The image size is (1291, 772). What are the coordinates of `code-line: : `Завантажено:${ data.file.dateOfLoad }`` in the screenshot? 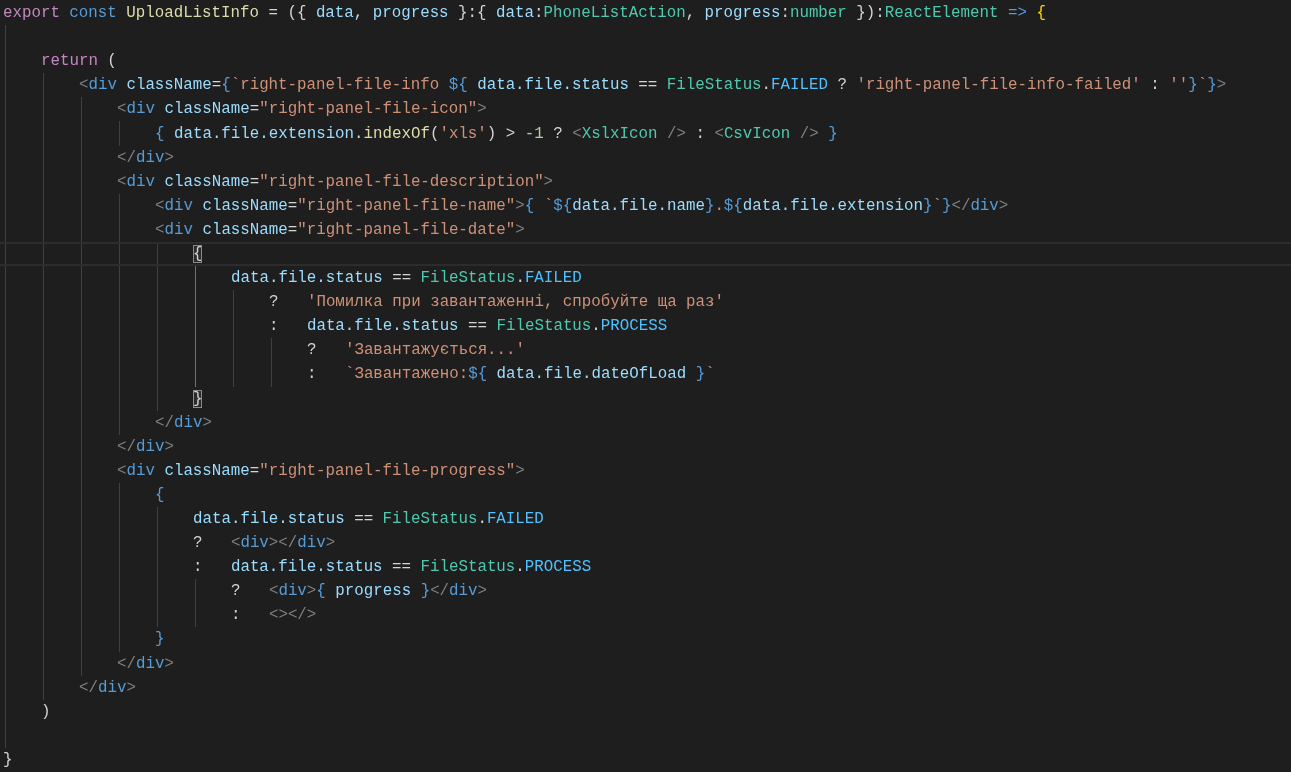 It's located at (511, 374).